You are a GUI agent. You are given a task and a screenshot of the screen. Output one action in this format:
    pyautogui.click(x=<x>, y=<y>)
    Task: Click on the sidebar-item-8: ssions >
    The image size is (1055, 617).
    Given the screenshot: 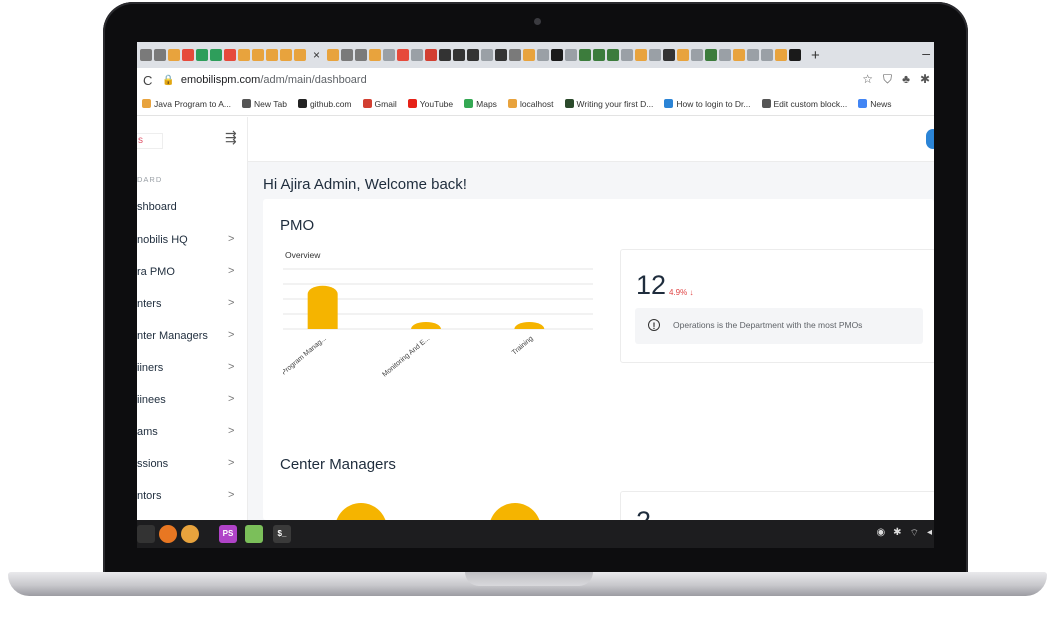 What is the action you would take?
    pyautogui.click(x=189, y=465)
    